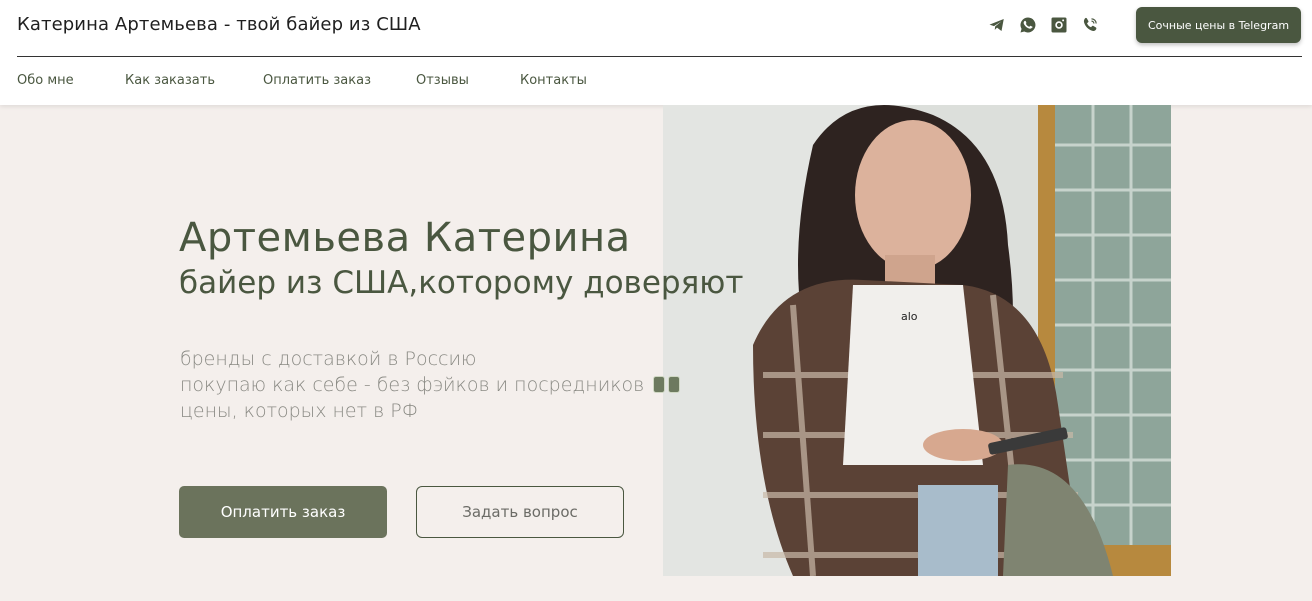 The image size is (1312, 601). Describe the element at coordinates (1090, 25) in the screenshot. I see `viber-icon` at that location.